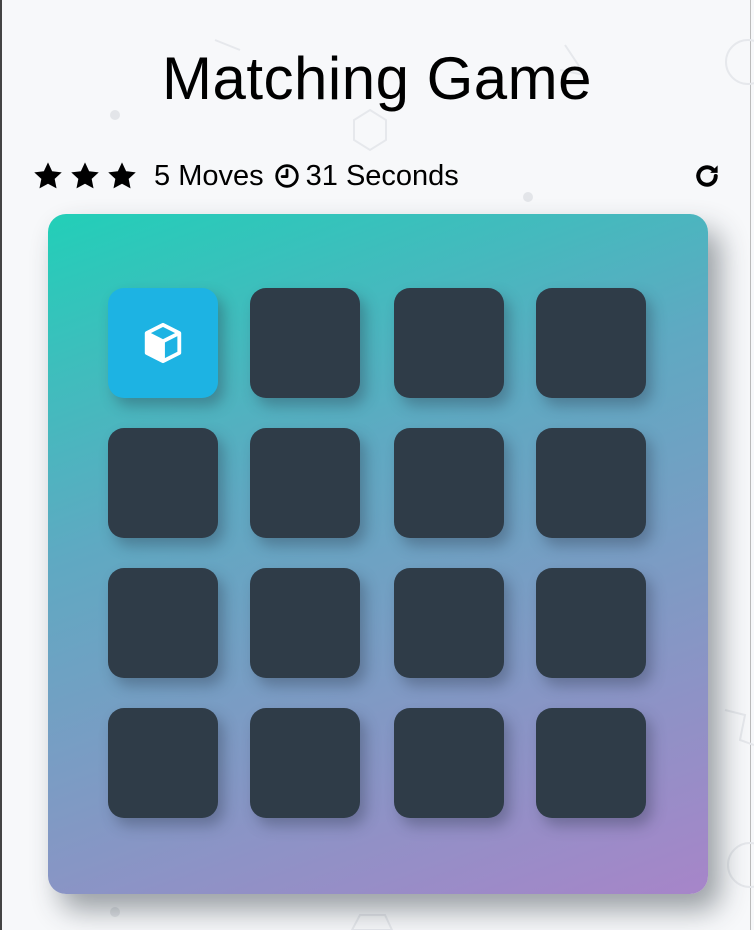  I want to click on seconds-count: 31, so click(321, 175).